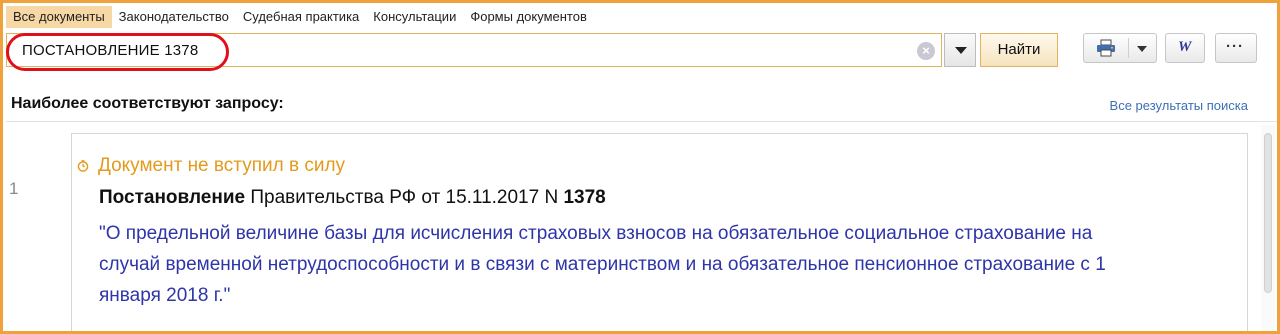 Image resolution: width=1280 pixels, height=334 pixels. What do you see at coordinates (641, 121) in the screenshot?
I see `divider` at bounding box center [641, 121].